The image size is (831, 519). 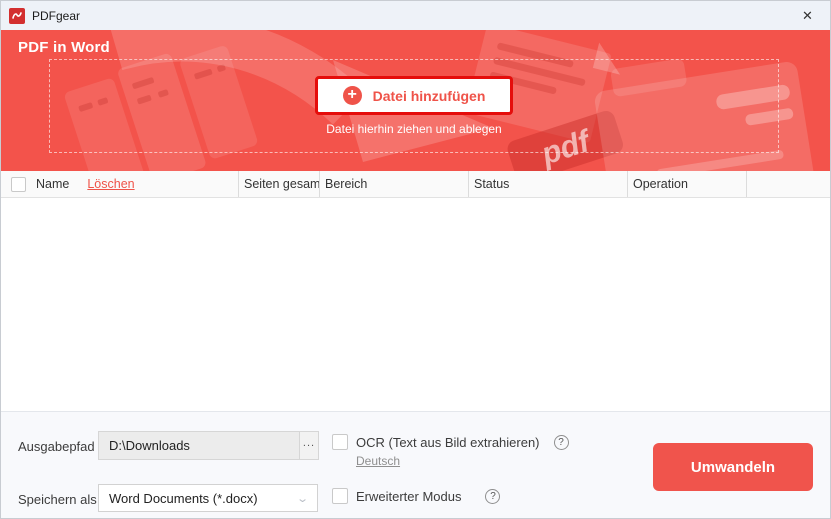 I want to click on column-operation: Operation, so click(x=686, y=184).